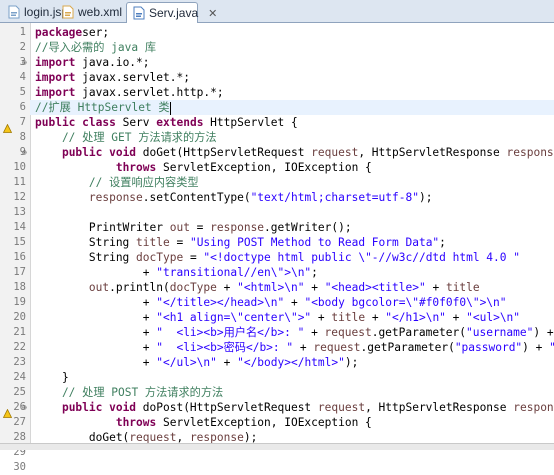 The image size is (554, 475). I want to click on line-number: 16, so click(19, 257).